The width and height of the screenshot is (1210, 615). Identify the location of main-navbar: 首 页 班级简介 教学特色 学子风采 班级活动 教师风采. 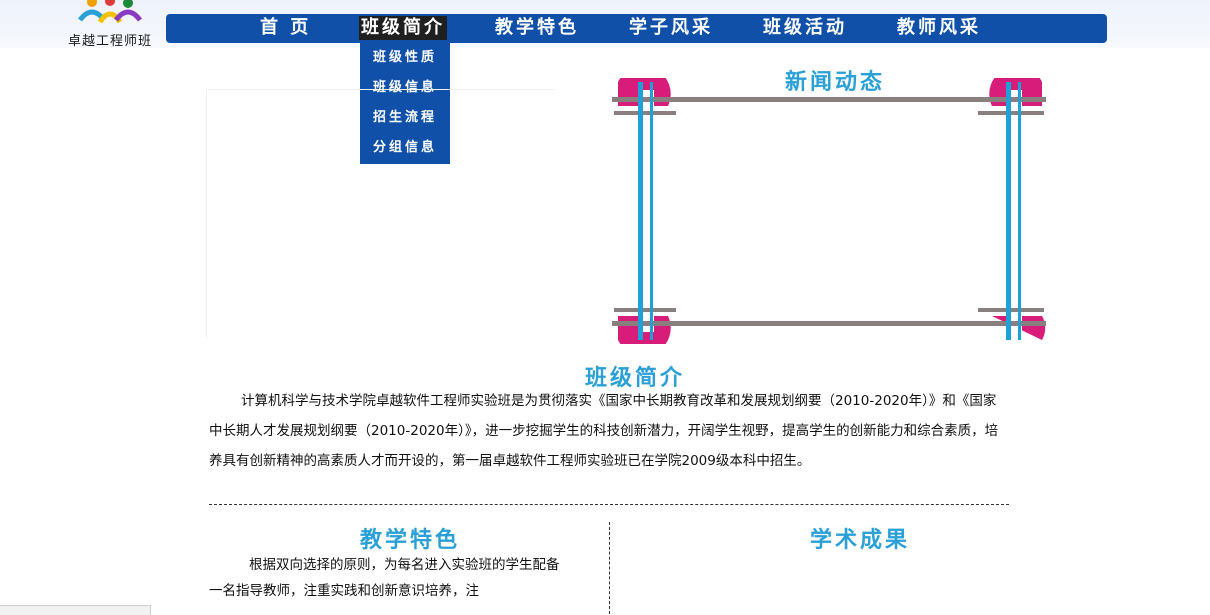
(636, 28).